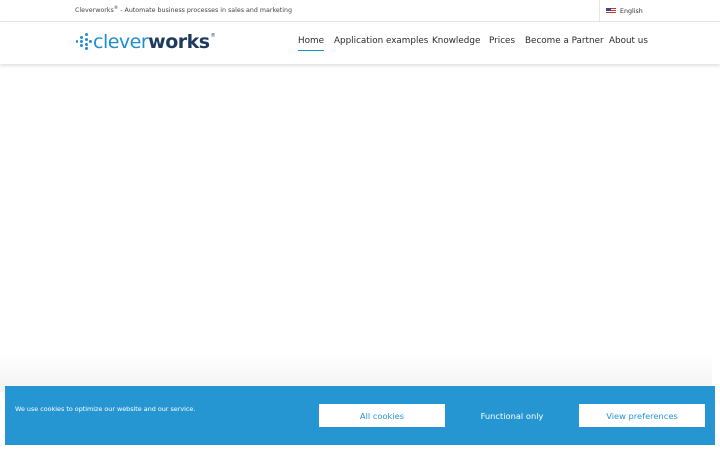 This screenshot has width=720, height=450. Describe the element at coordinates (502, 41) in the screenshot. I see `nav-prices: Prices` at that location.